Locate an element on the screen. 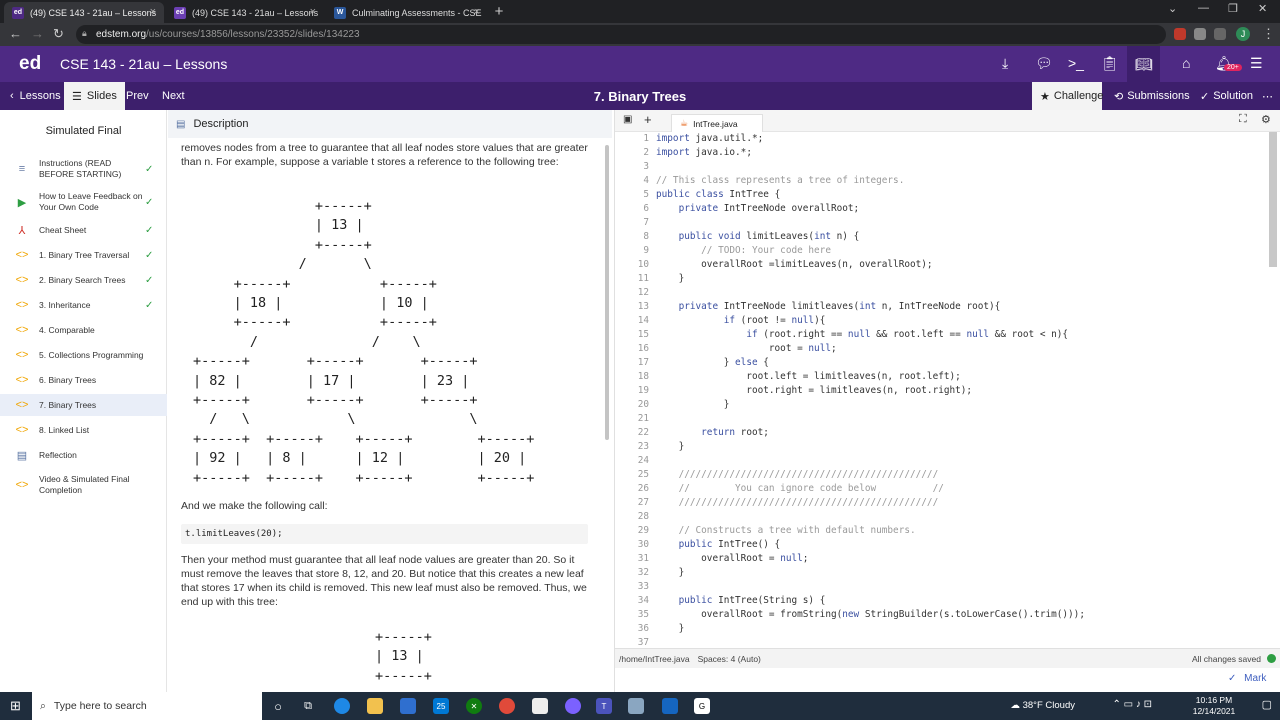 Image resolution: width=1280 pixels, height=720 pixels. sidebar-item-binary-tree-traversal: <> 1. Binary Tree Traversal ✓ is located at coordinates (83, 255).